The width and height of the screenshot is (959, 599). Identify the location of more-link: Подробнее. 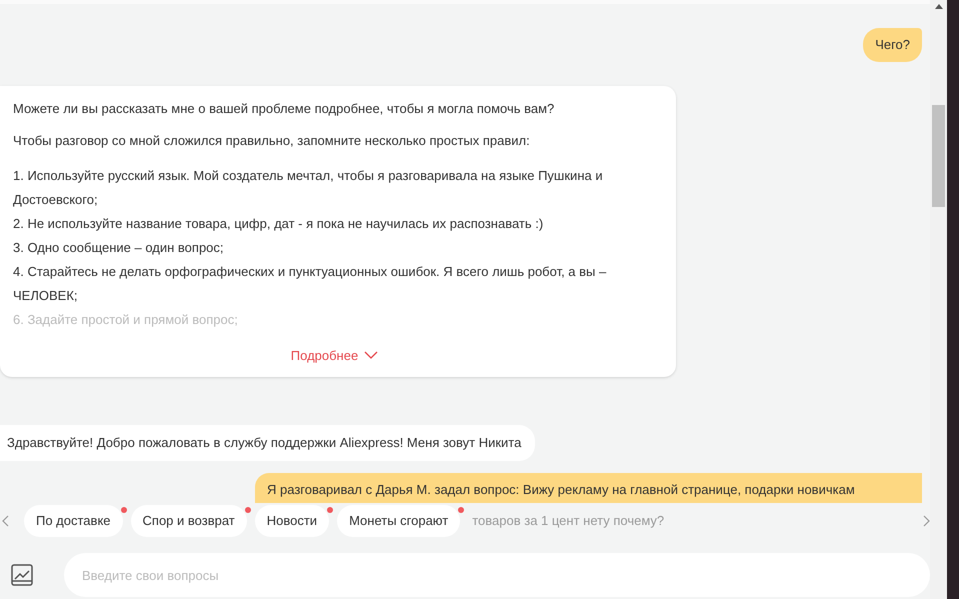
(334, 355).